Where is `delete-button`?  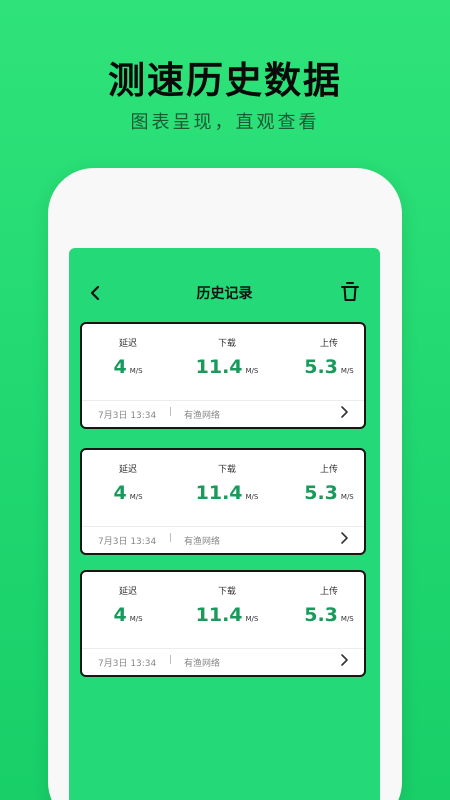
delete-button is located at coordinates (350, 292).